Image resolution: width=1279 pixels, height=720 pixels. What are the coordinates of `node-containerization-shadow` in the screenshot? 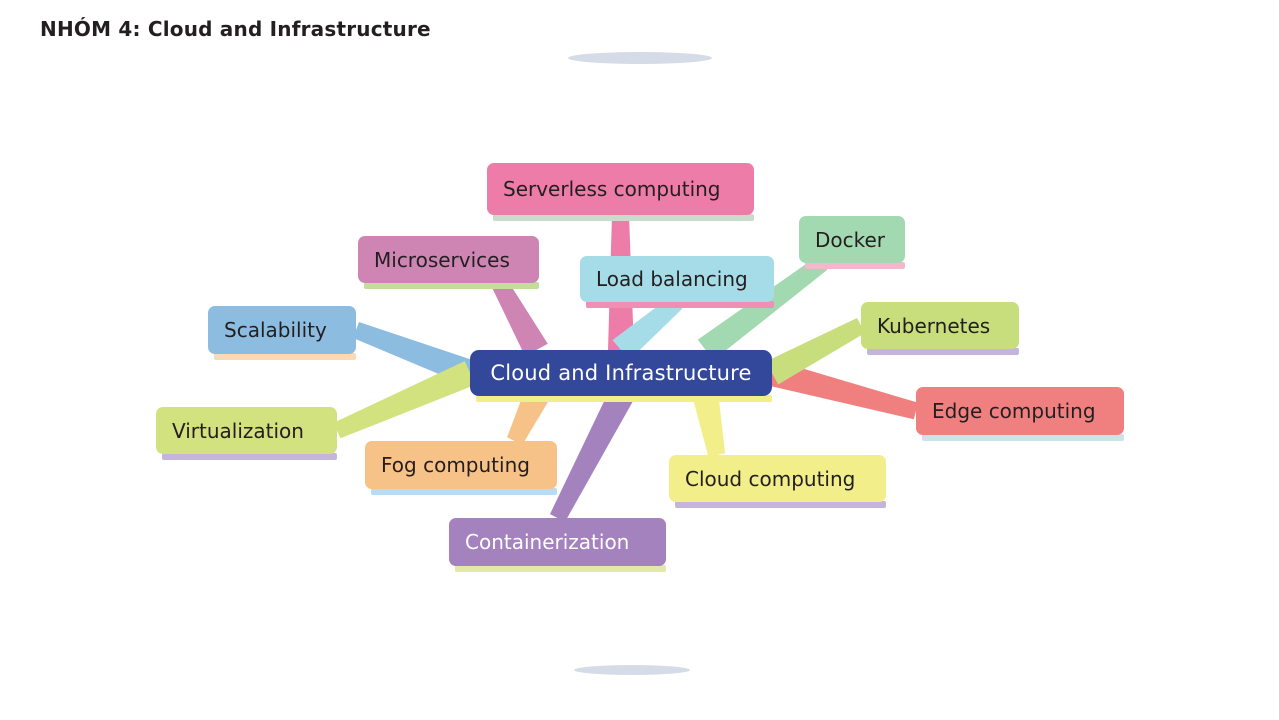 It's located at (560, 568).